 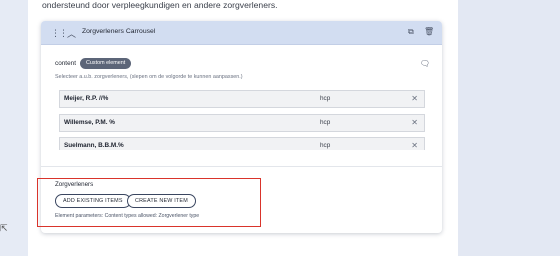 I want to click on item-name: Willemse, P.M. %, so click(x=89, y=122).